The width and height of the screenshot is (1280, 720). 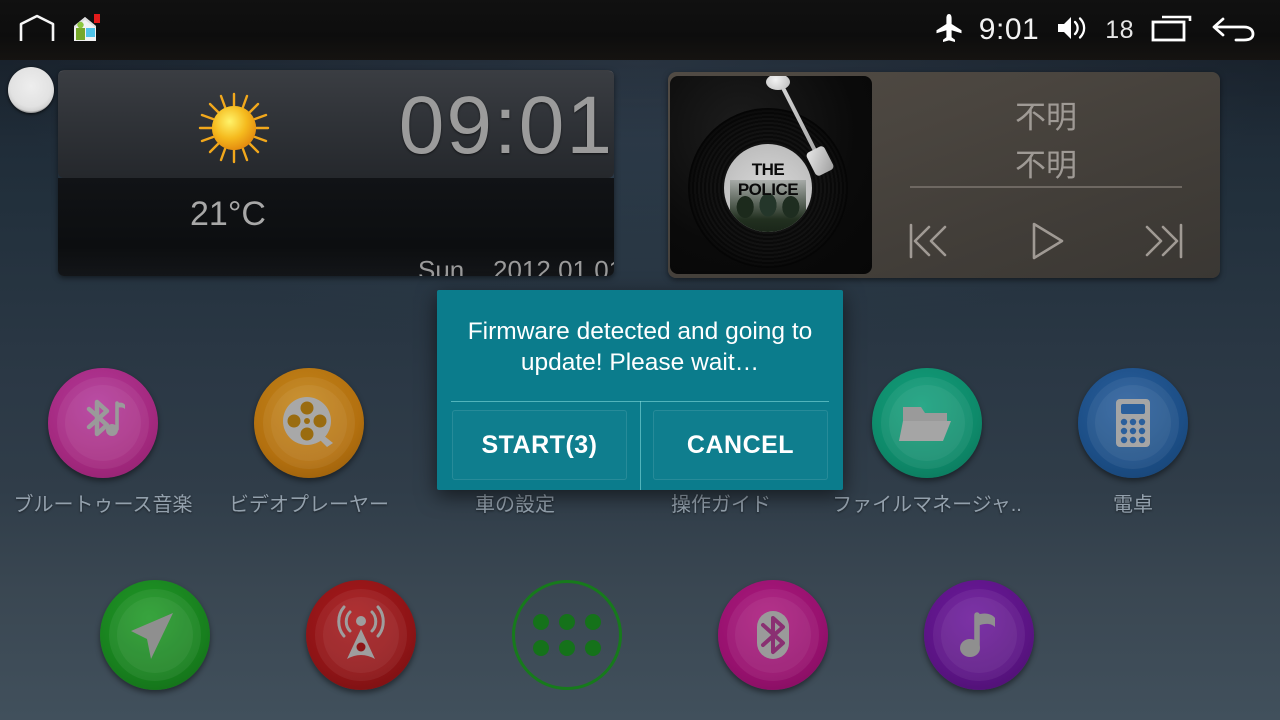 I want to click on app-label: ブルートゥース音楽, so click(x=103, y=505).